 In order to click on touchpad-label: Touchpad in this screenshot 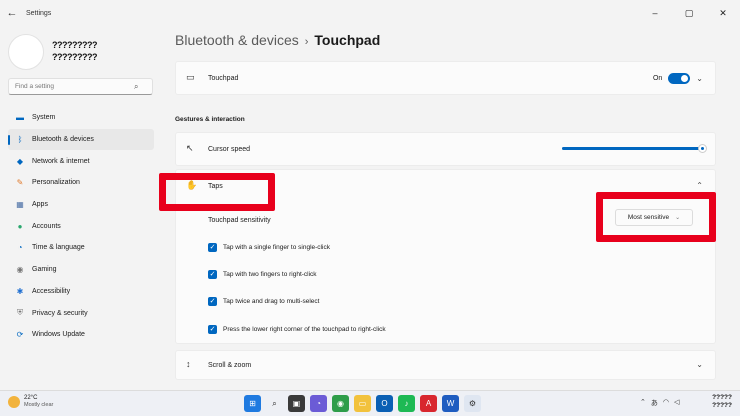, I will do `click(223, 78)`.